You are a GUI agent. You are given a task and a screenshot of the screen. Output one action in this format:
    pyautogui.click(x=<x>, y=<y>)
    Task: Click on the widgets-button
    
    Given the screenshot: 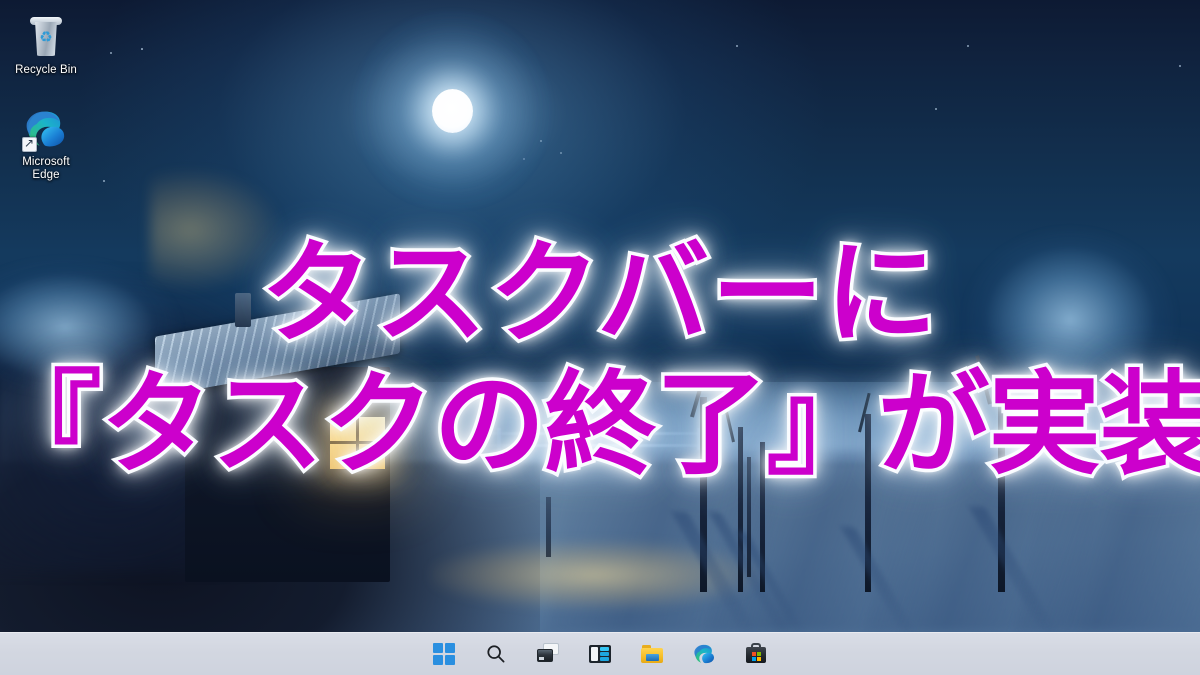 What is the action you would take?
    pyautogui.click(x=600, y=654)
    